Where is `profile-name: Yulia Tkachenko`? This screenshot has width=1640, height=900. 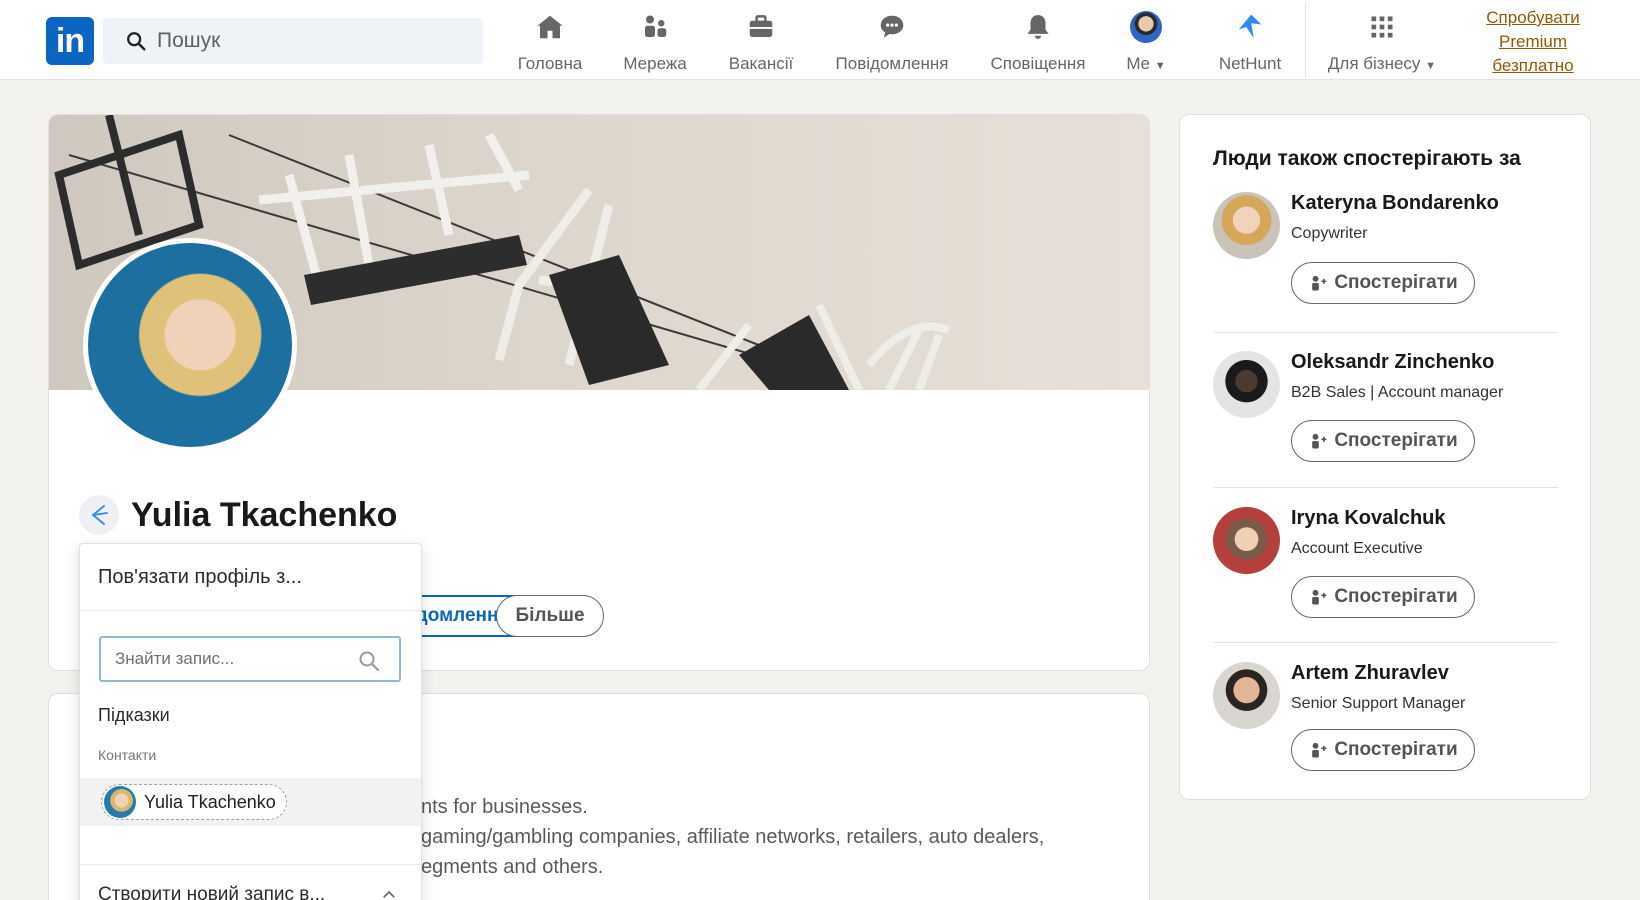
profile-name: Yulia Tkachenko is located at coordinates (264, 514).